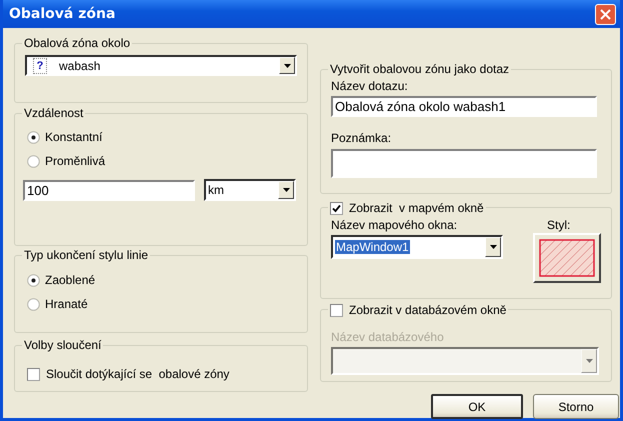 The width and height of the screenshot is (623, 421). I want to click on window-title: Obalová zóna, so click(62, 14).